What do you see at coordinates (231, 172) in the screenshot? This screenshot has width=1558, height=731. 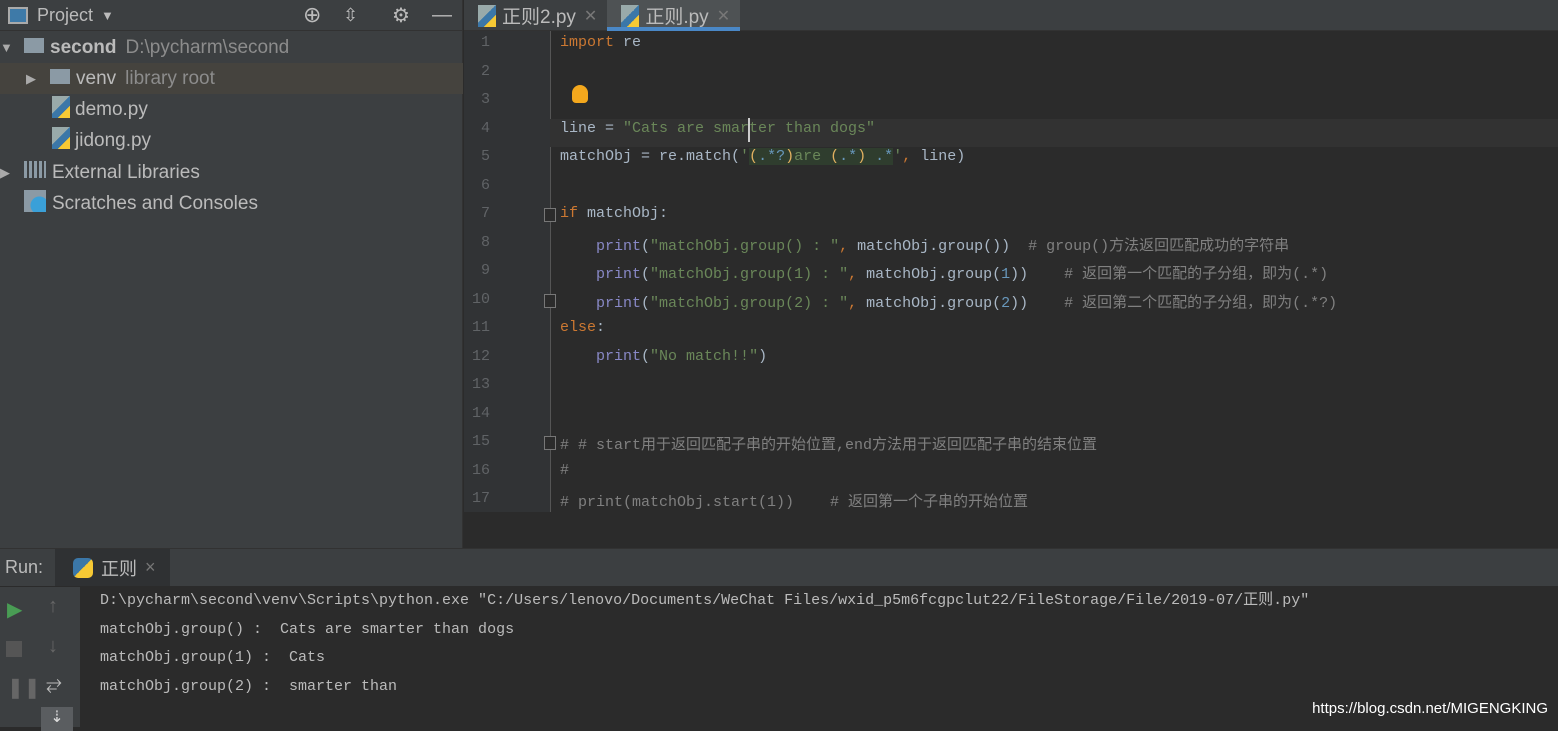 I see `tree-item: ▶ External Libraries` at bounding box center [231, 172].